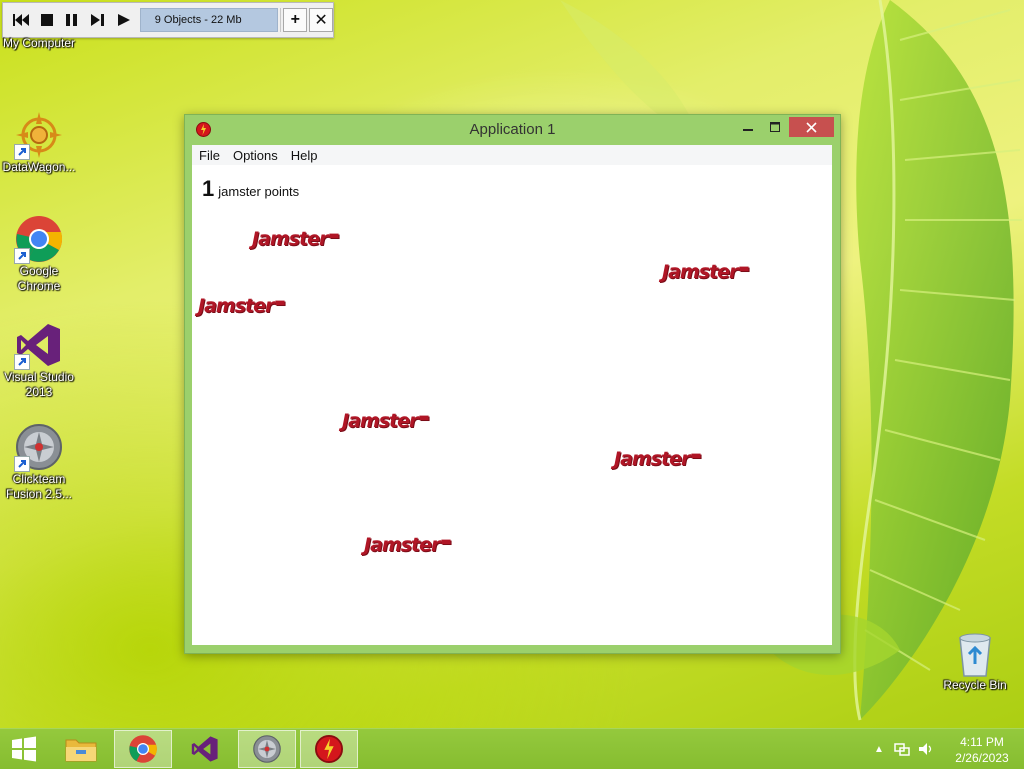  I want to click on show-hidden-icons-icon: ▲, so click(879, 749).